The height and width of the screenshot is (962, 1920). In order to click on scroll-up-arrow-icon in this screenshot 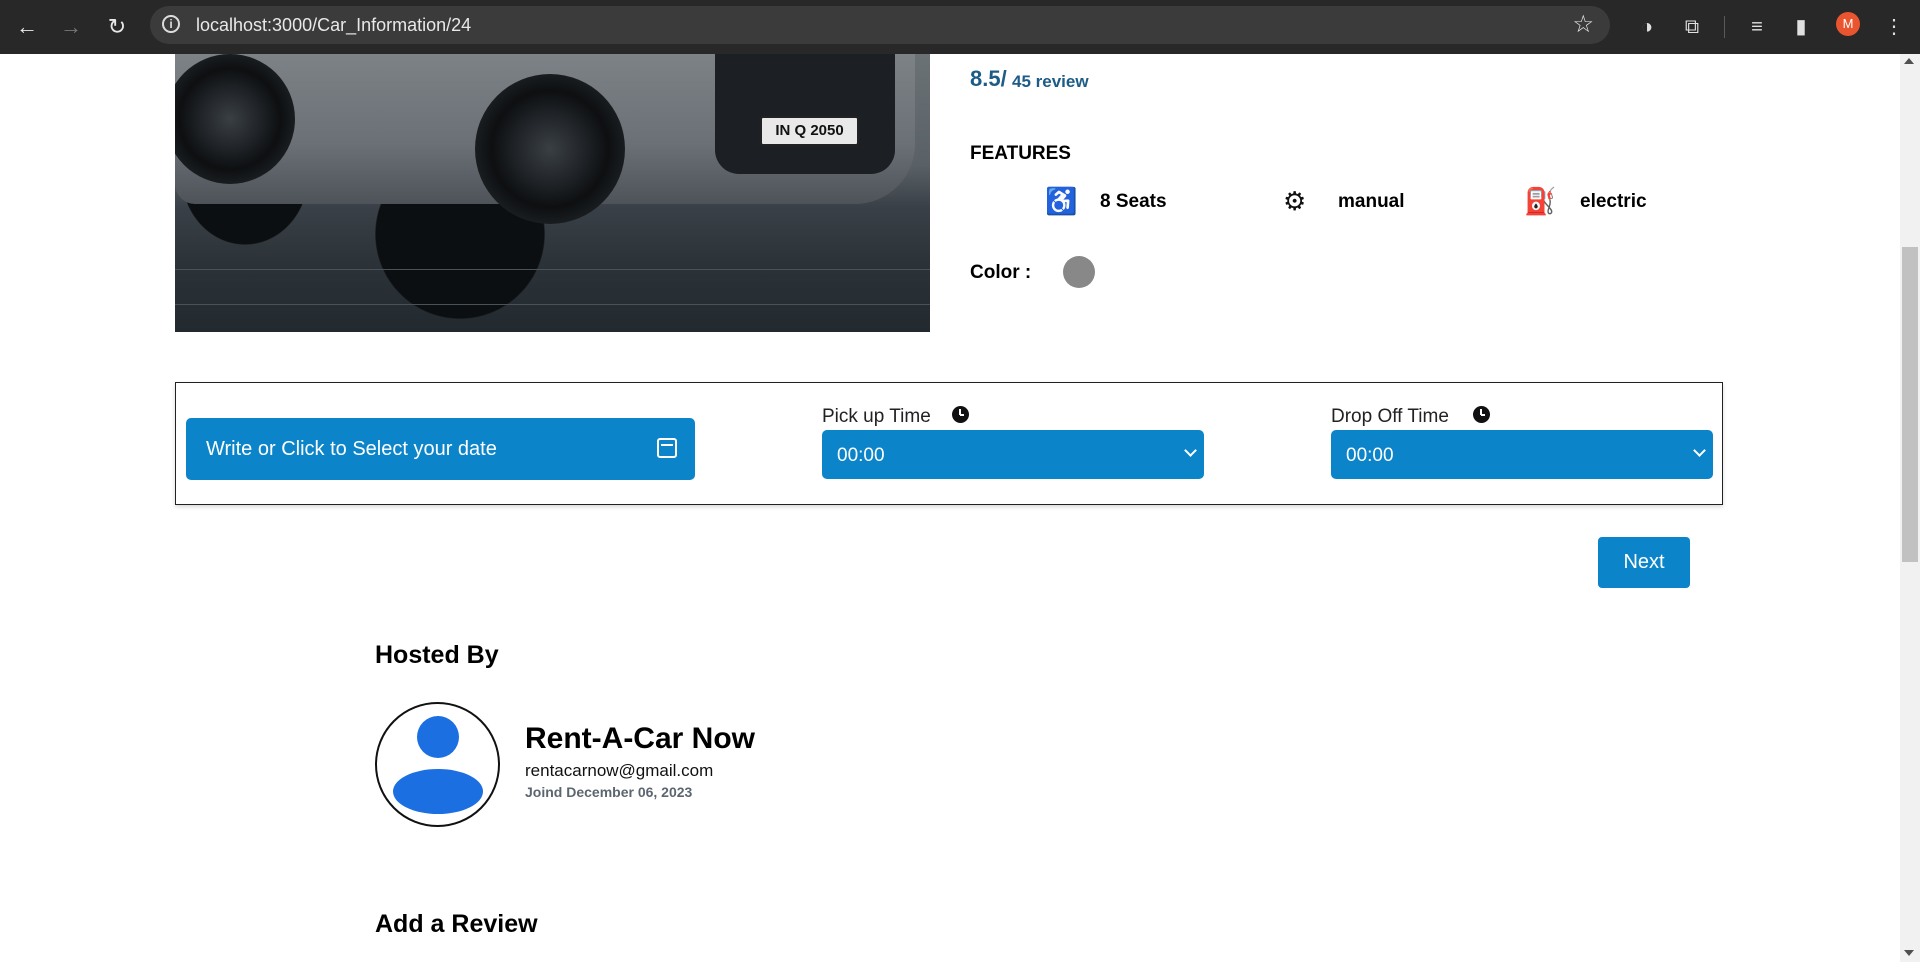, I will do `click(1909, 61)`.